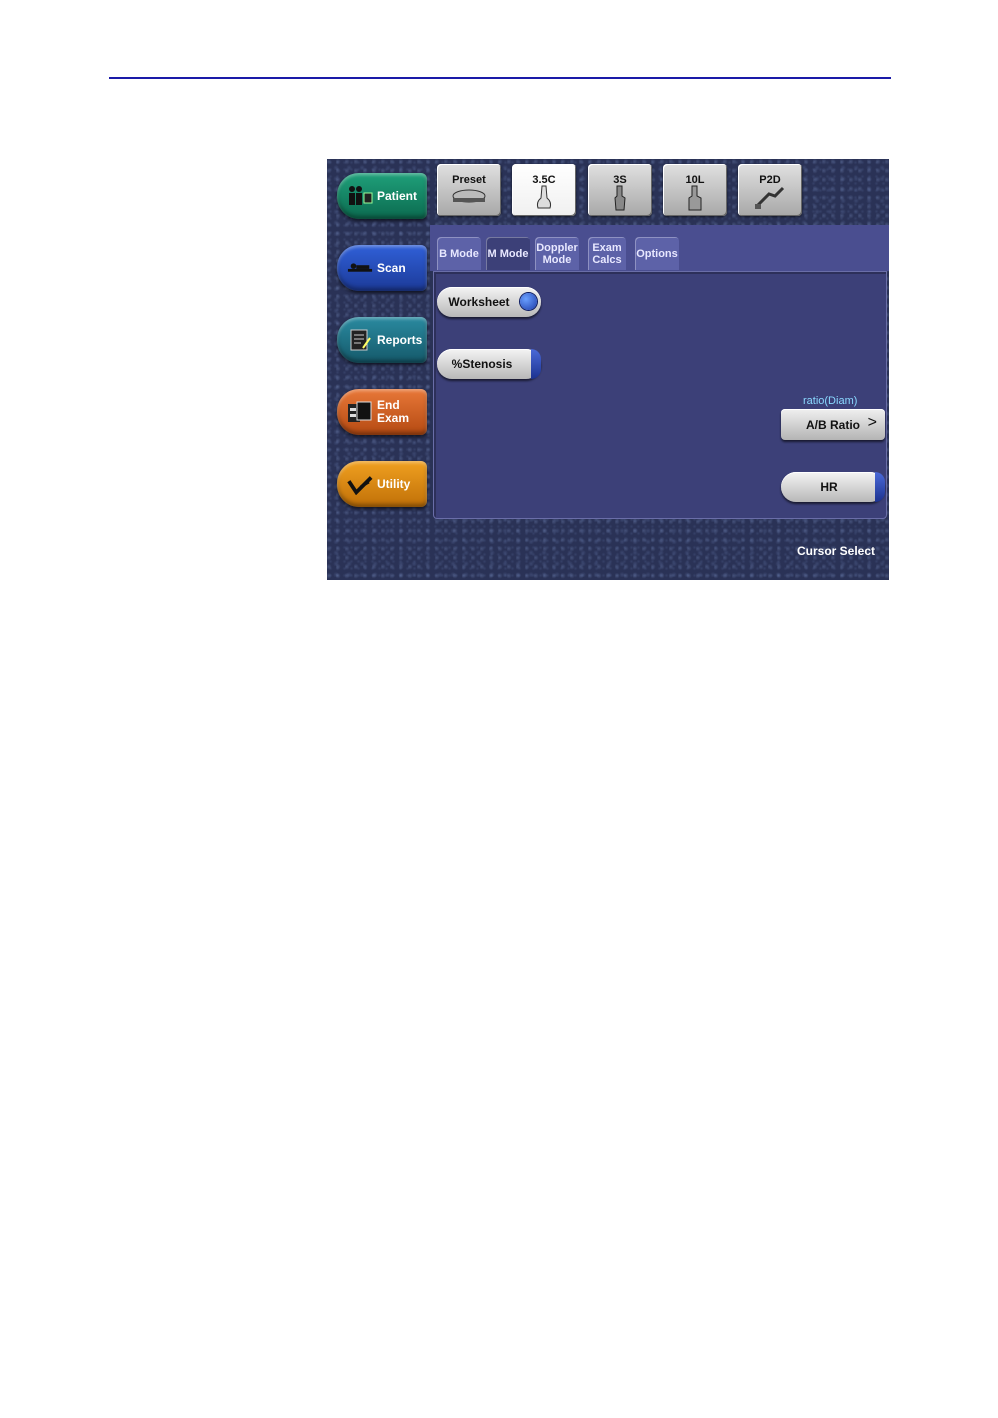 The image size is (998, 1418). I want to click on worksheet-indicator-icon, so click(528, 301).